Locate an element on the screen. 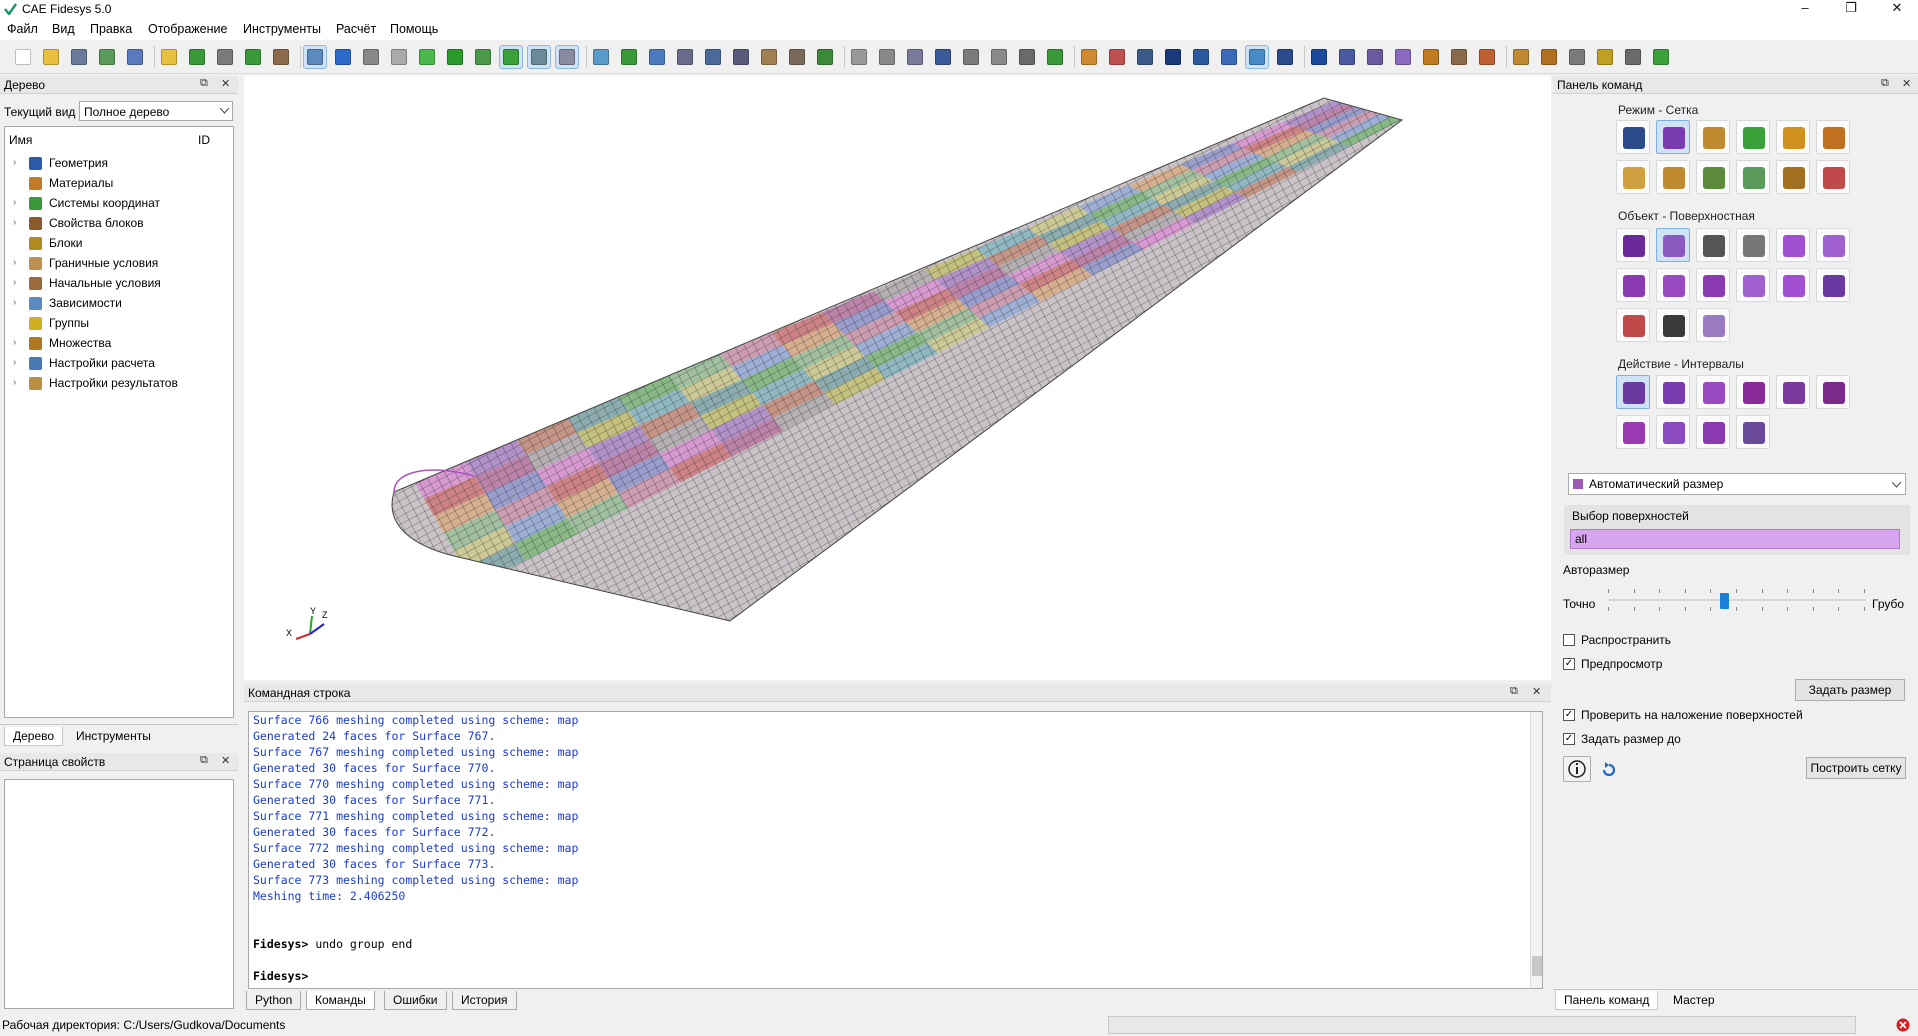  tree-item: › Зависимости is located at coordinates (119, 303).